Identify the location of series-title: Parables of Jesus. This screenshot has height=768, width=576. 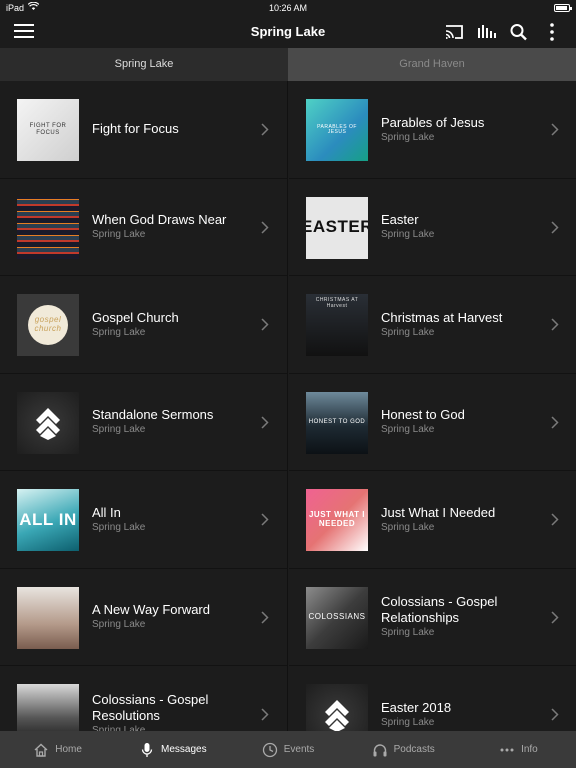
(433, 122).